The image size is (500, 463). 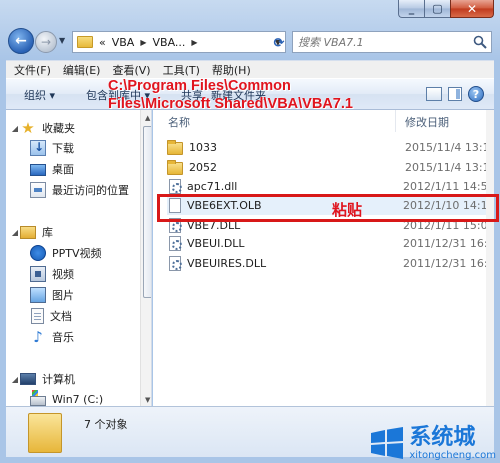 What do you see at coordinates (37, 316) in the screenshot?
I see `document-icon` at bounding box center [37, 316].